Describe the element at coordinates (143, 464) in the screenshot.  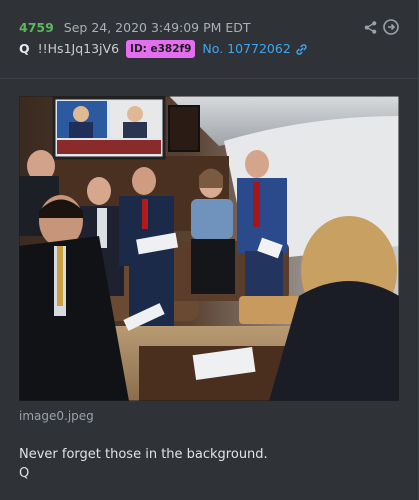
I see `post-message: Never forget those in the background. Q` at that location.